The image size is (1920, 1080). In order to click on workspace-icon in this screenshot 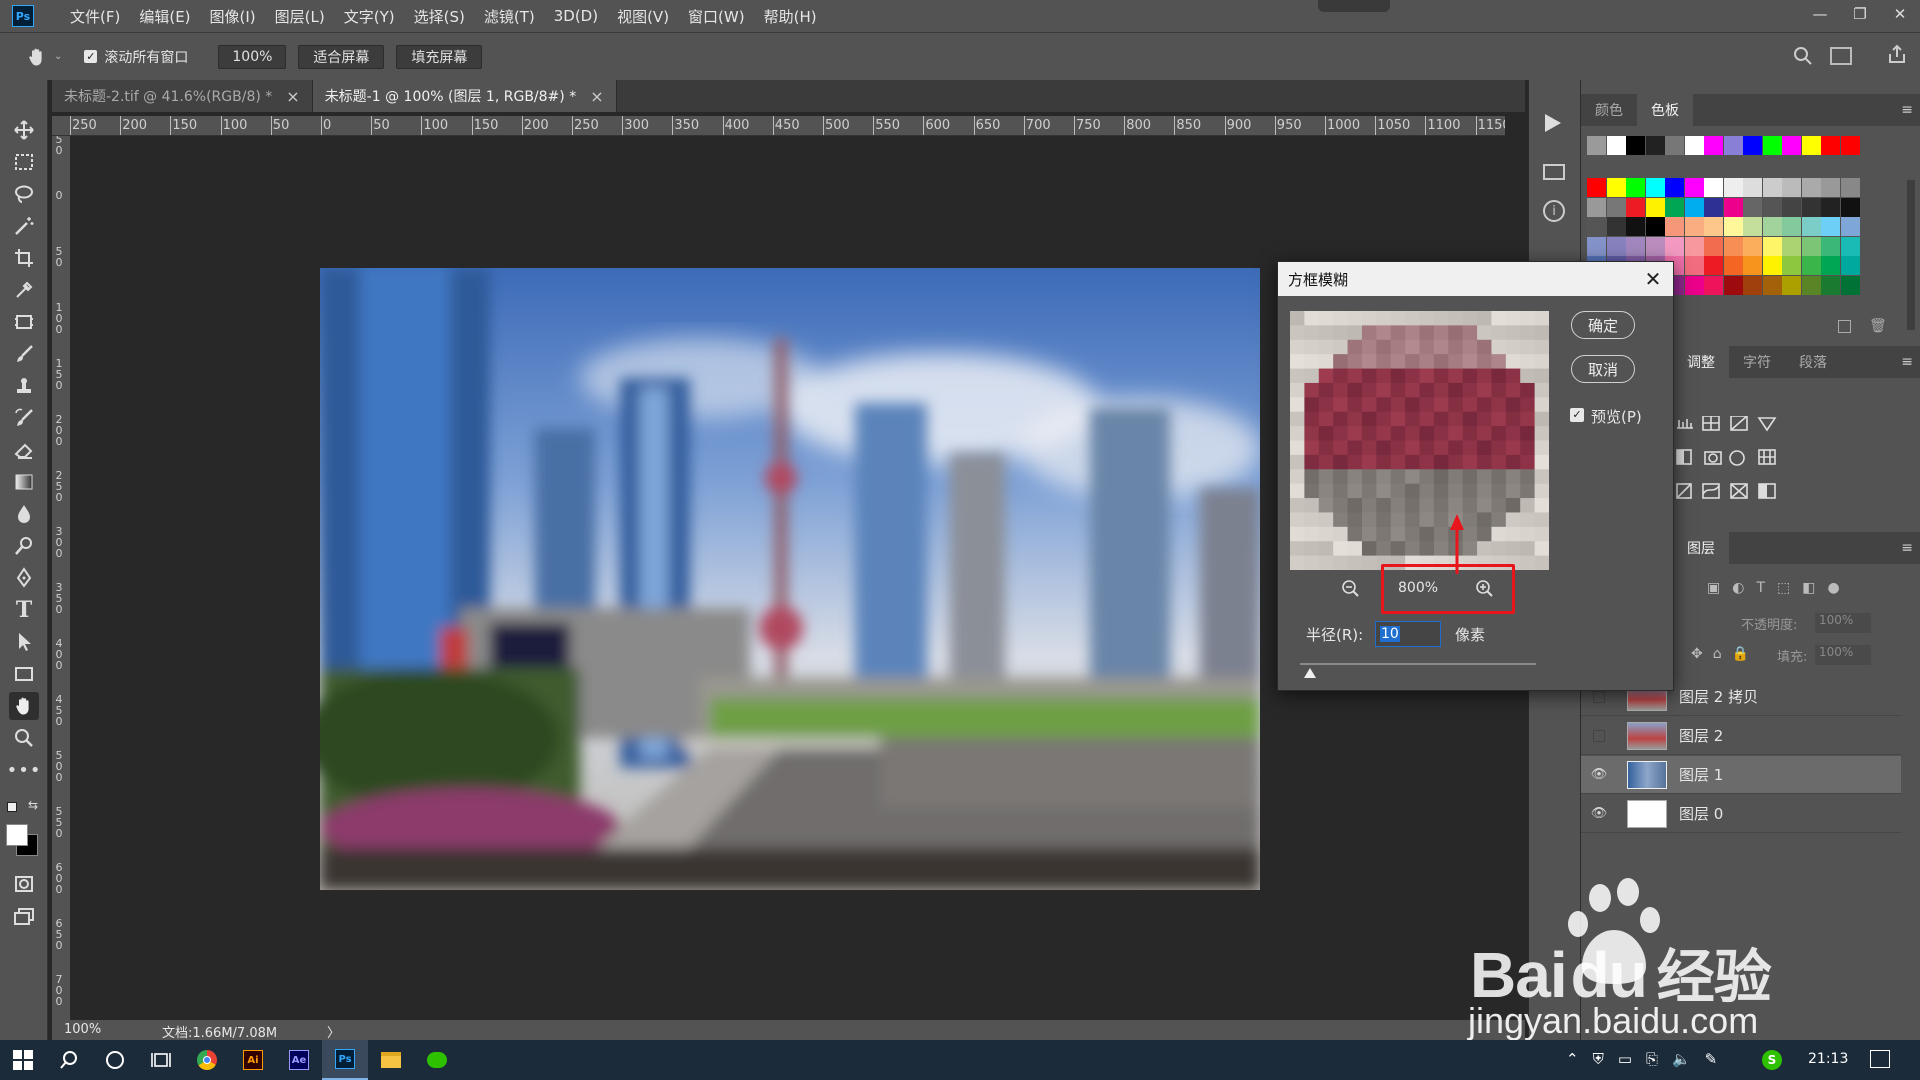, I will do `click(1841, 56)`.